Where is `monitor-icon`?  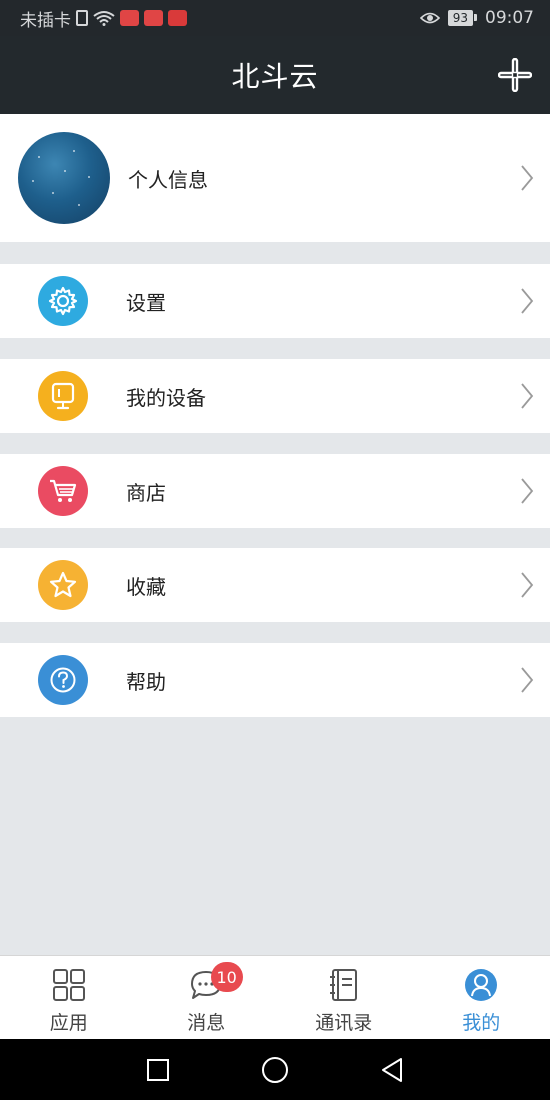 monitor-icon is located at coordinates (63, 396).